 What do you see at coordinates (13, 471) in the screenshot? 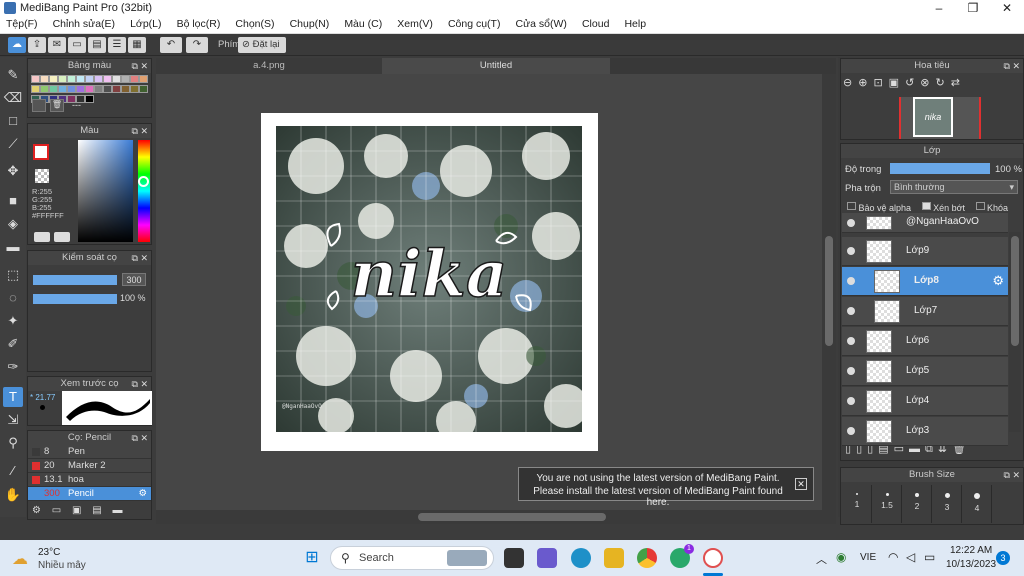
I see `pen-tool-icon: ⁄` at bounding box center [13, 471].